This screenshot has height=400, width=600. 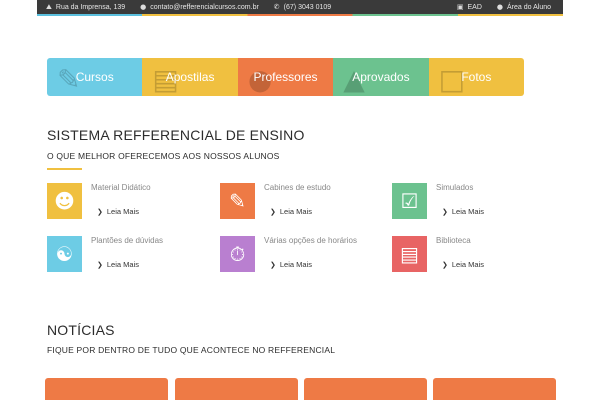 I want to click on tab-label: Aprovados, so click(x=381, y=77).